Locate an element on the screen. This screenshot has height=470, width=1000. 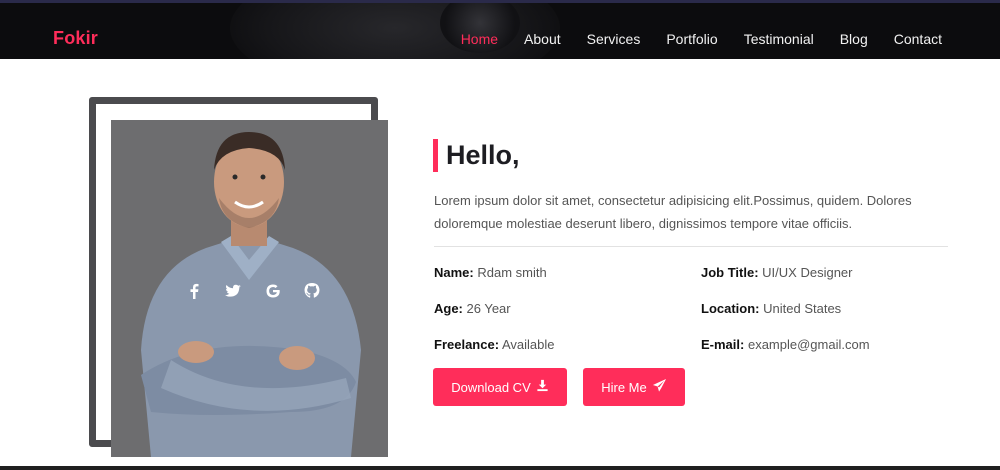
download-cv-button: Download CV is located at coordinates (500, 387).